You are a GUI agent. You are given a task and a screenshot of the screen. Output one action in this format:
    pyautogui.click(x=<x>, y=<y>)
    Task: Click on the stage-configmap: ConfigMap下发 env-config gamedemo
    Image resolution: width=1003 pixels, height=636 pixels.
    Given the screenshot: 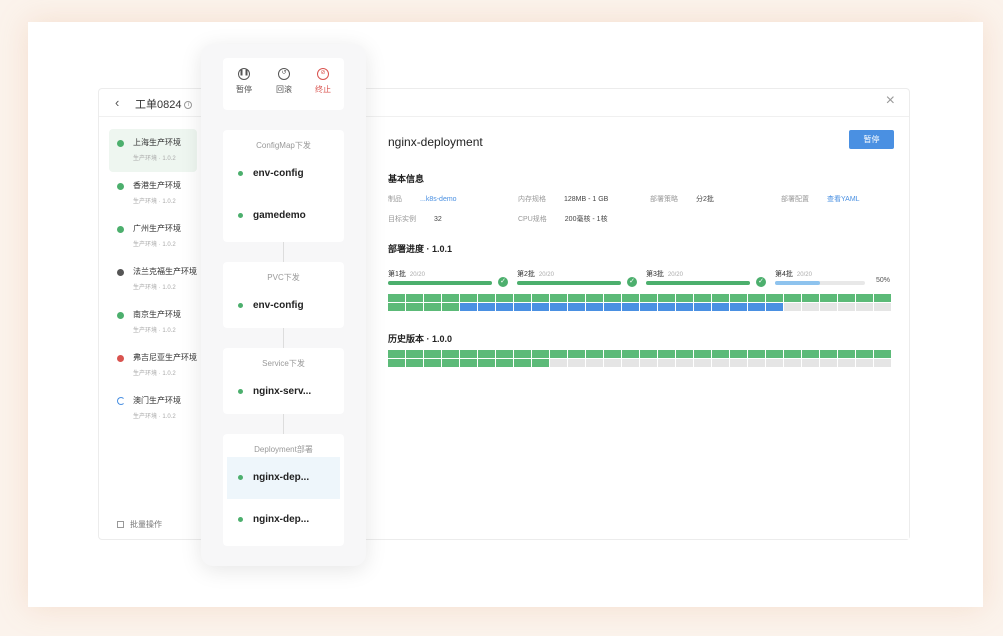 What is the action you would take?
    pyautogui.click(x=283, y=186)
    